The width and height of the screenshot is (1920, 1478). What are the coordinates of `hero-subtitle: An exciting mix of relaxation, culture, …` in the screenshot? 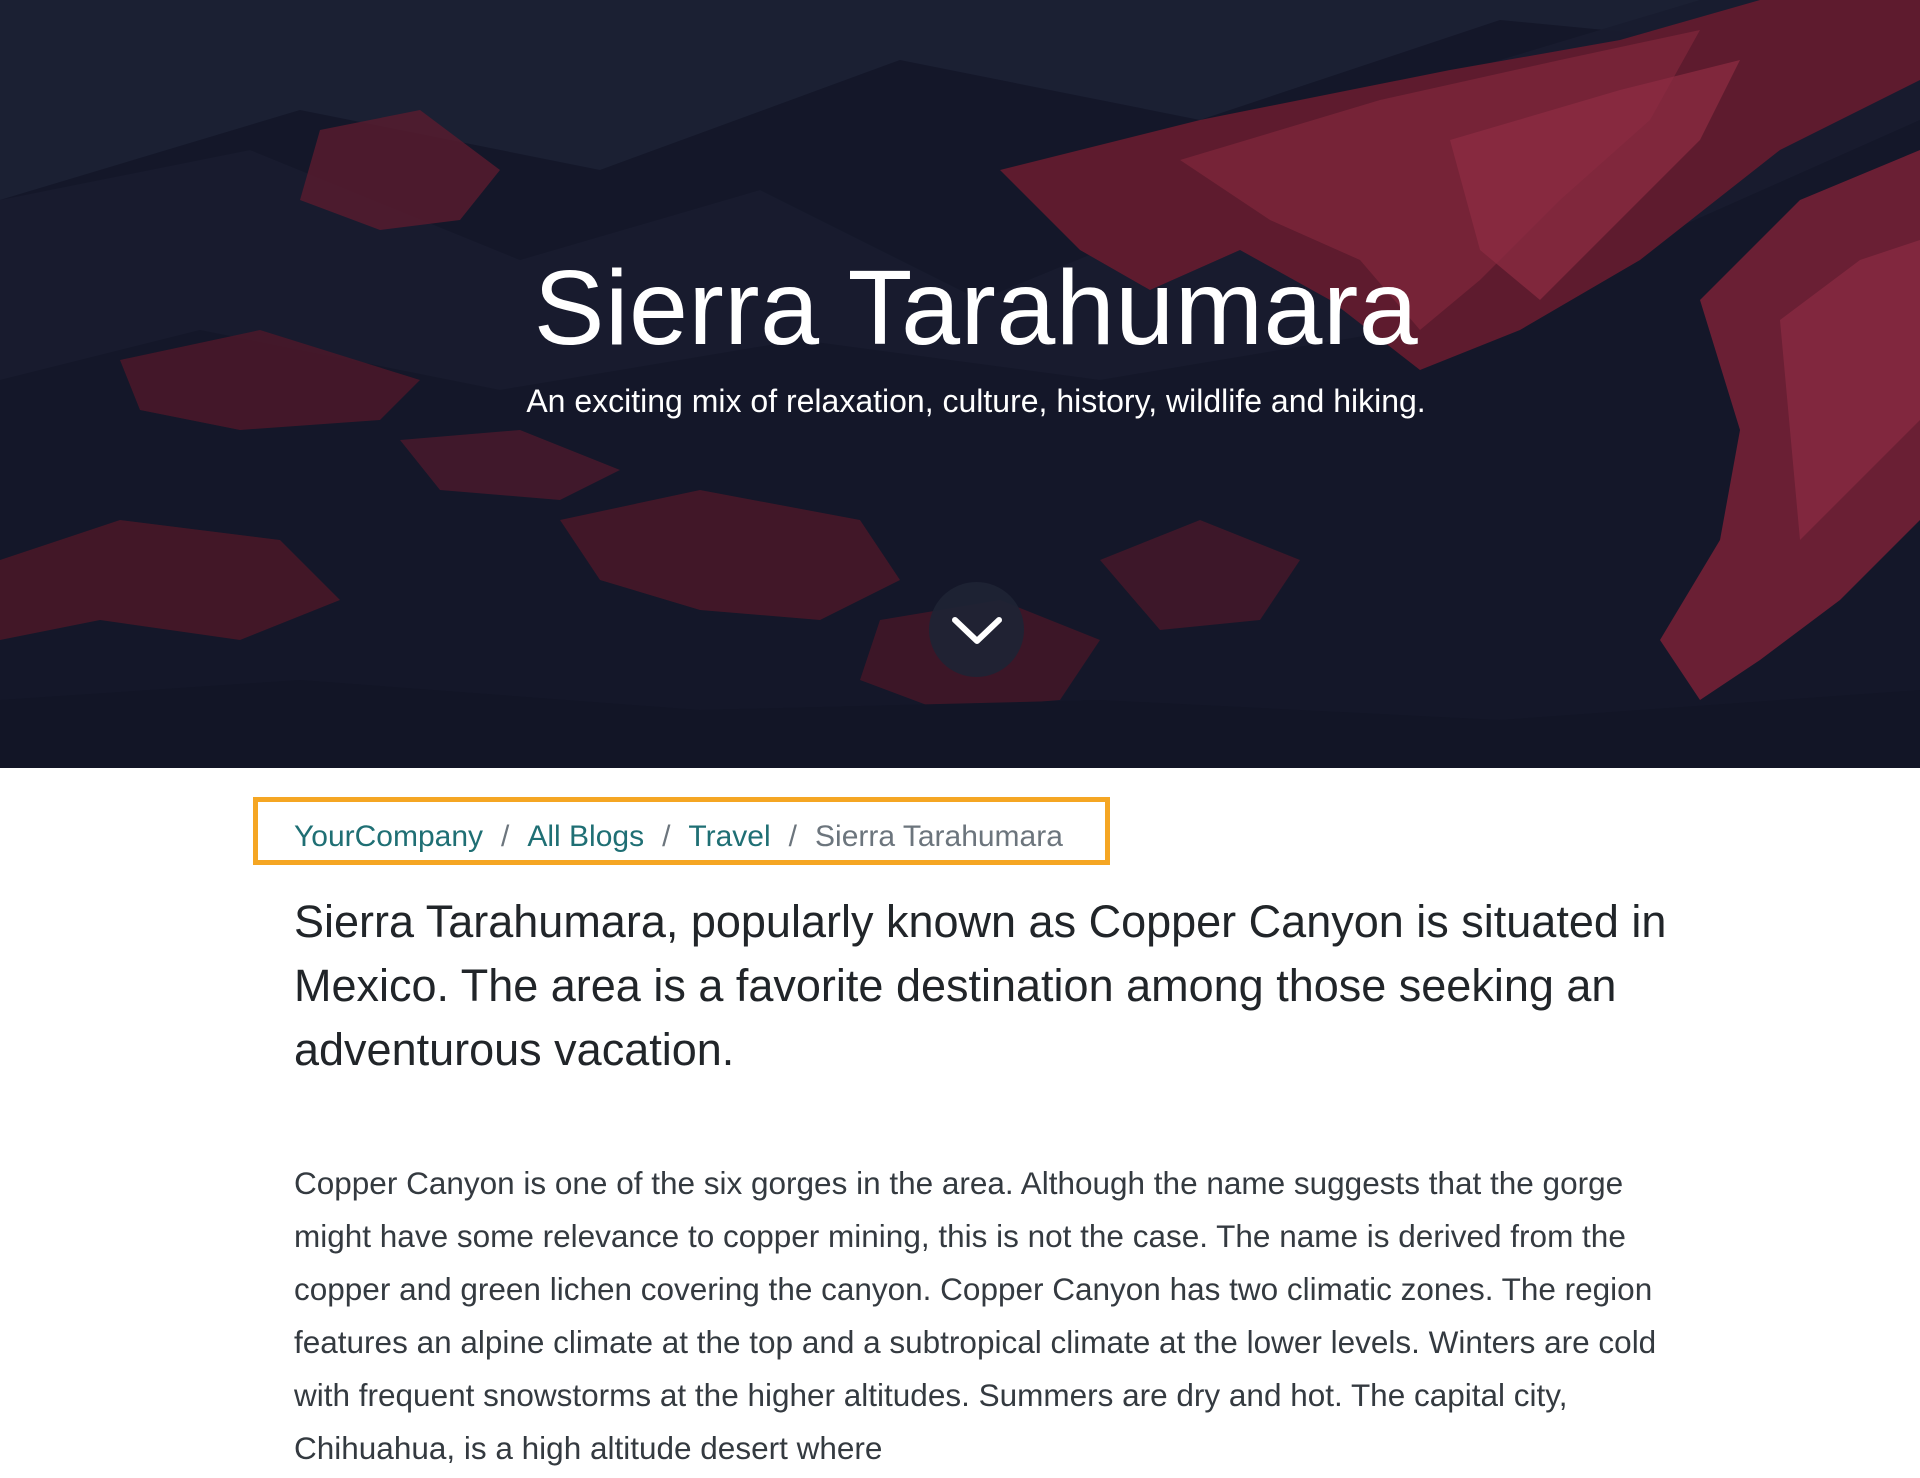 It's located at (976, 401).